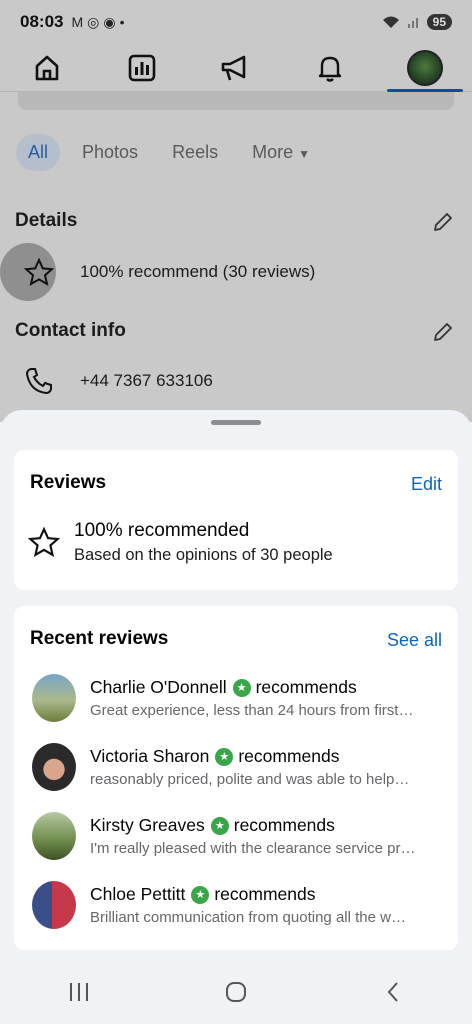 The width and height of the screenshot is (472, 1024). I want to click on home-circle-icon, so click(235, 992).